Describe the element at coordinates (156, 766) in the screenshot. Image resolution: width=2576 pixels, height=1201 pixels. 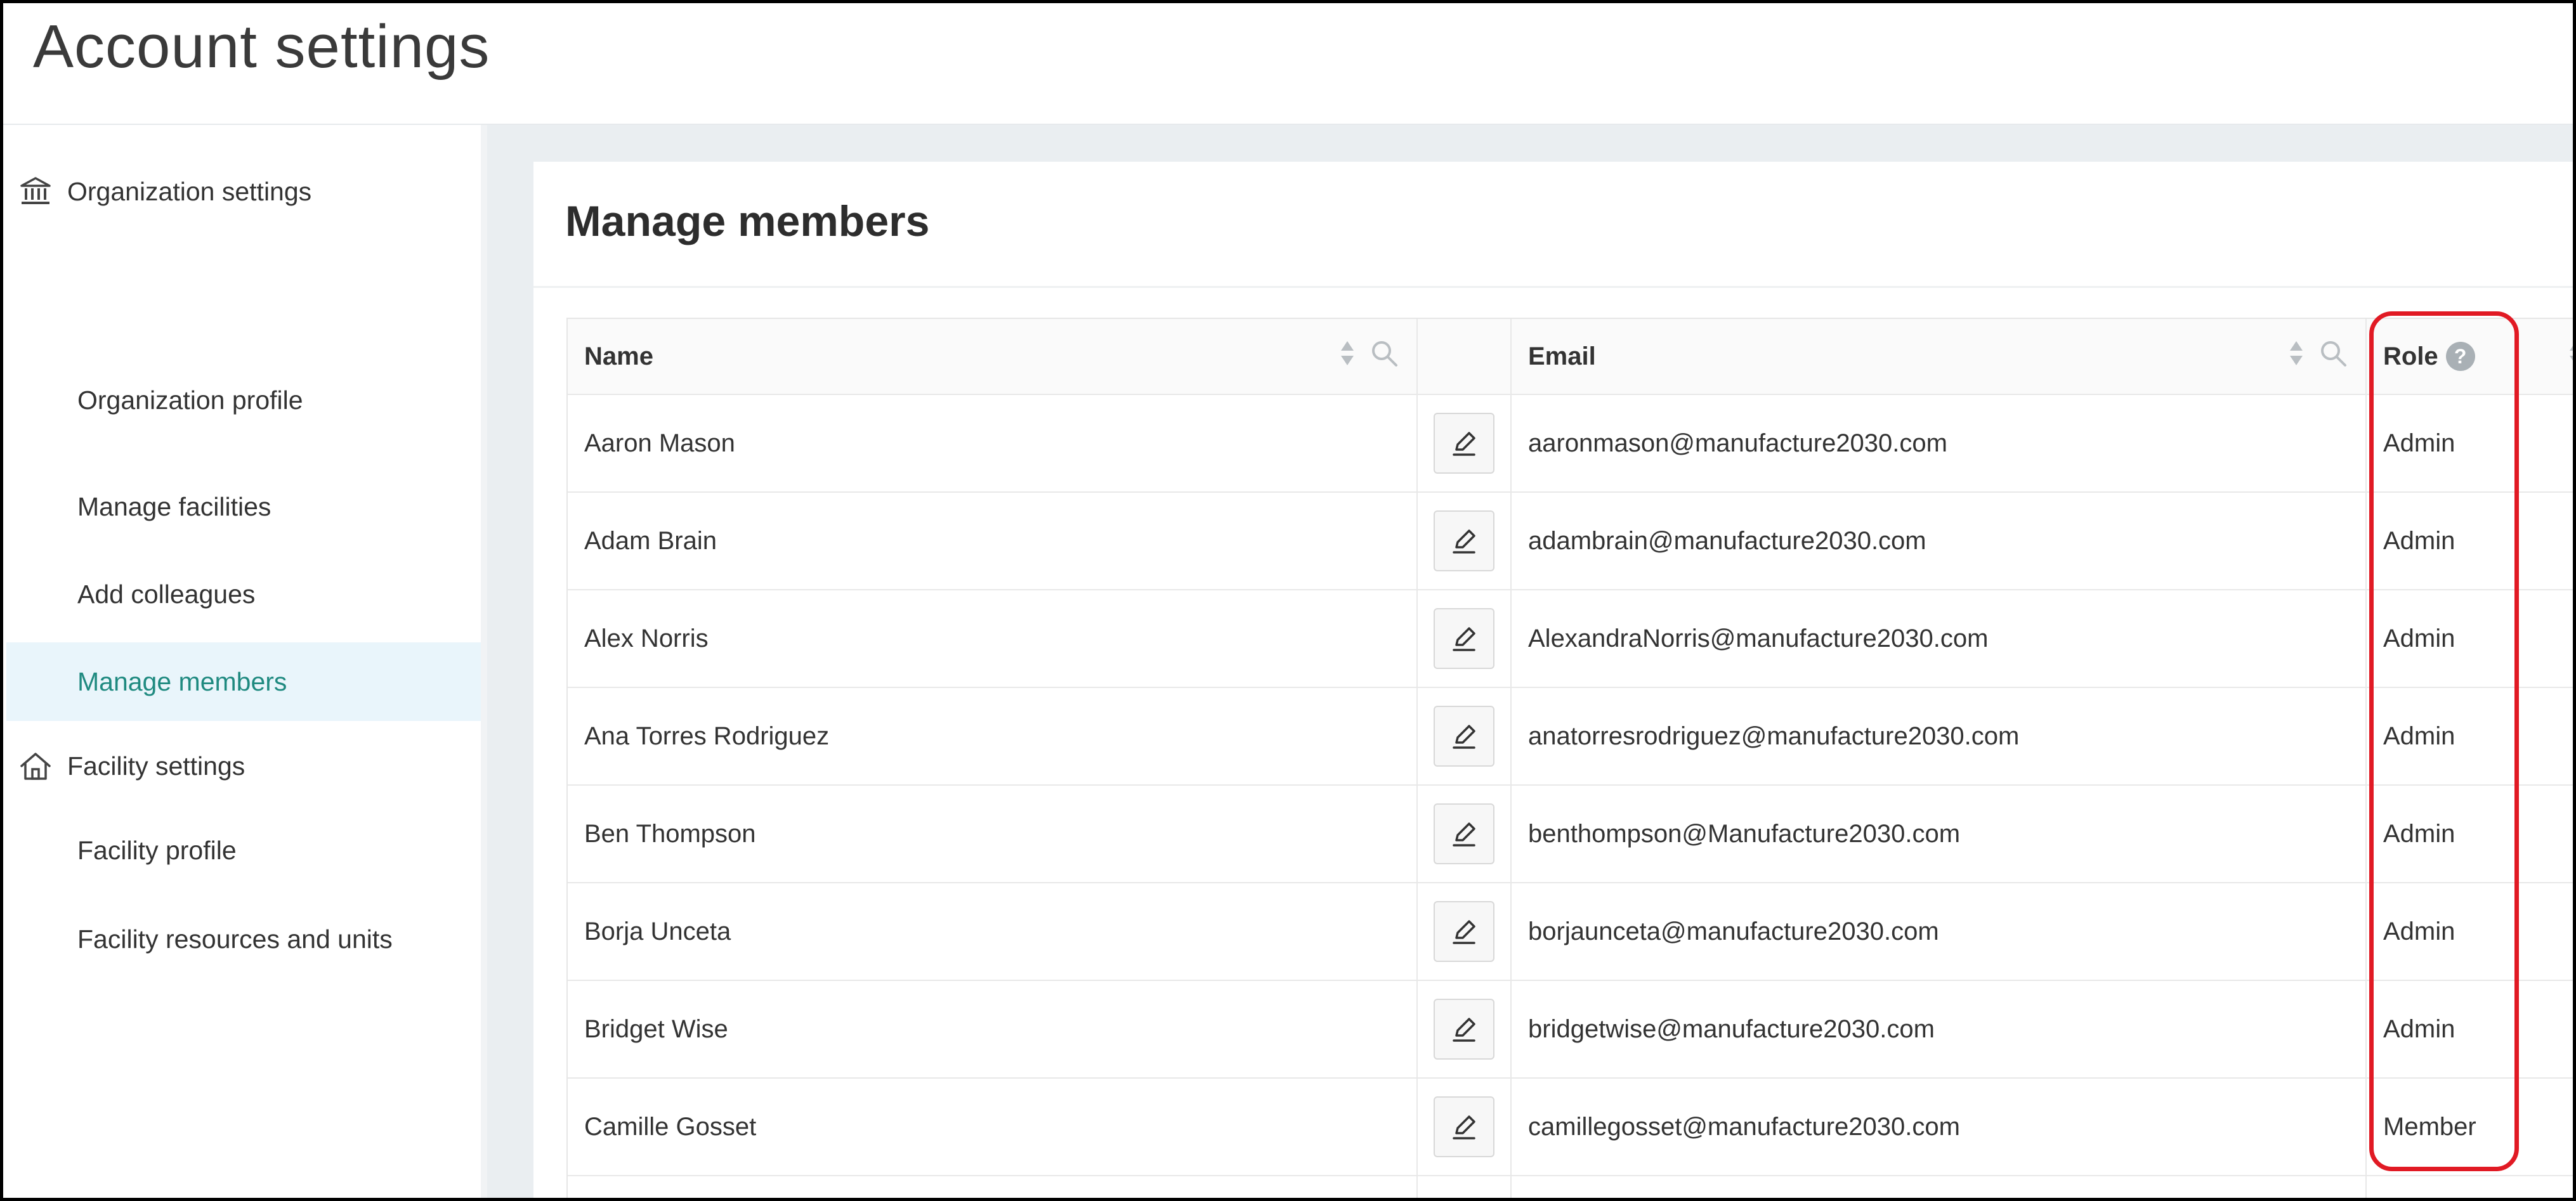
I see `sidebar-section-label: Facility settings` at that location.